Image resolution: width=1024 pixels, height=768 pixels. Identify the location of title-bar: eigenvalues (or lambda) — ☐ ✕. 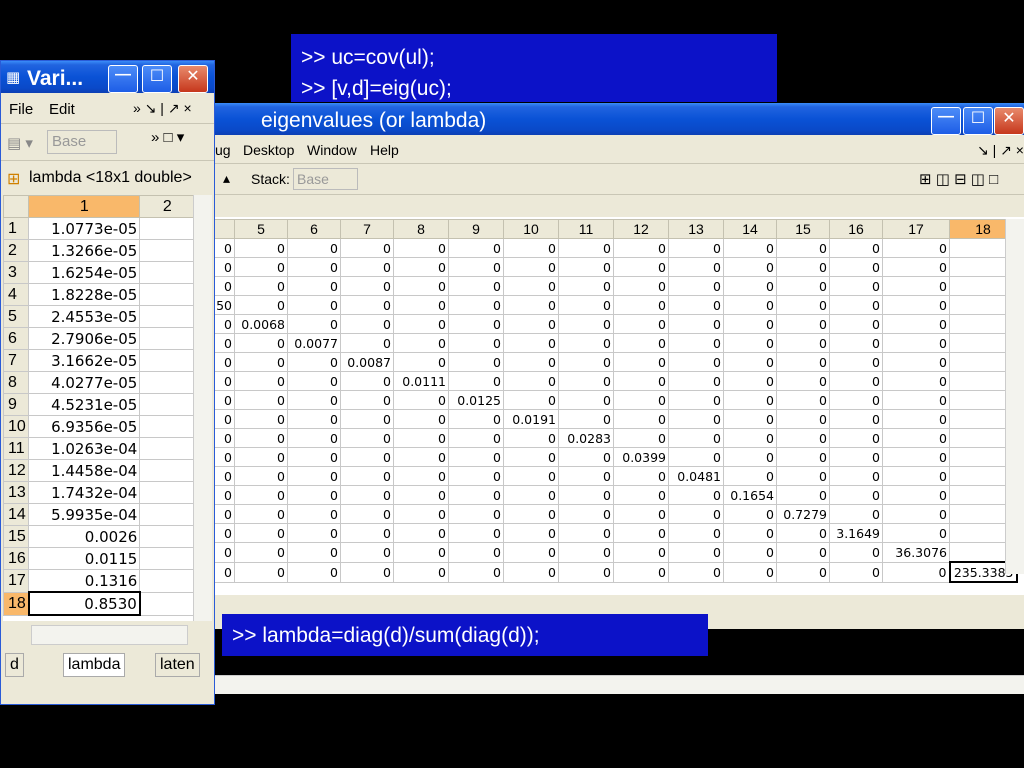
(618, 119).